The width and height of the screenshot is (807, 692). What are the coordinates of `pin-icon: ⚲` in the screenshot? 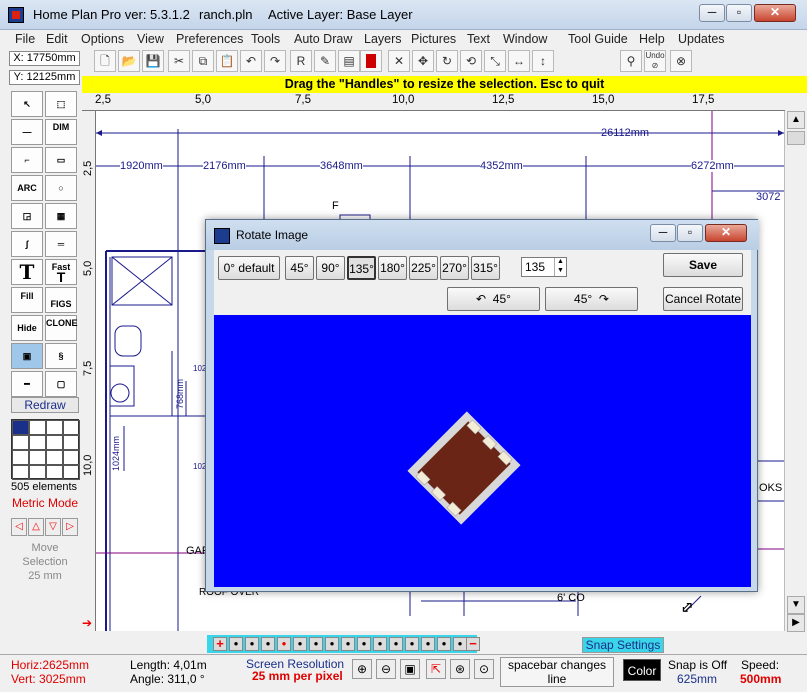 It's located at (631, 61).